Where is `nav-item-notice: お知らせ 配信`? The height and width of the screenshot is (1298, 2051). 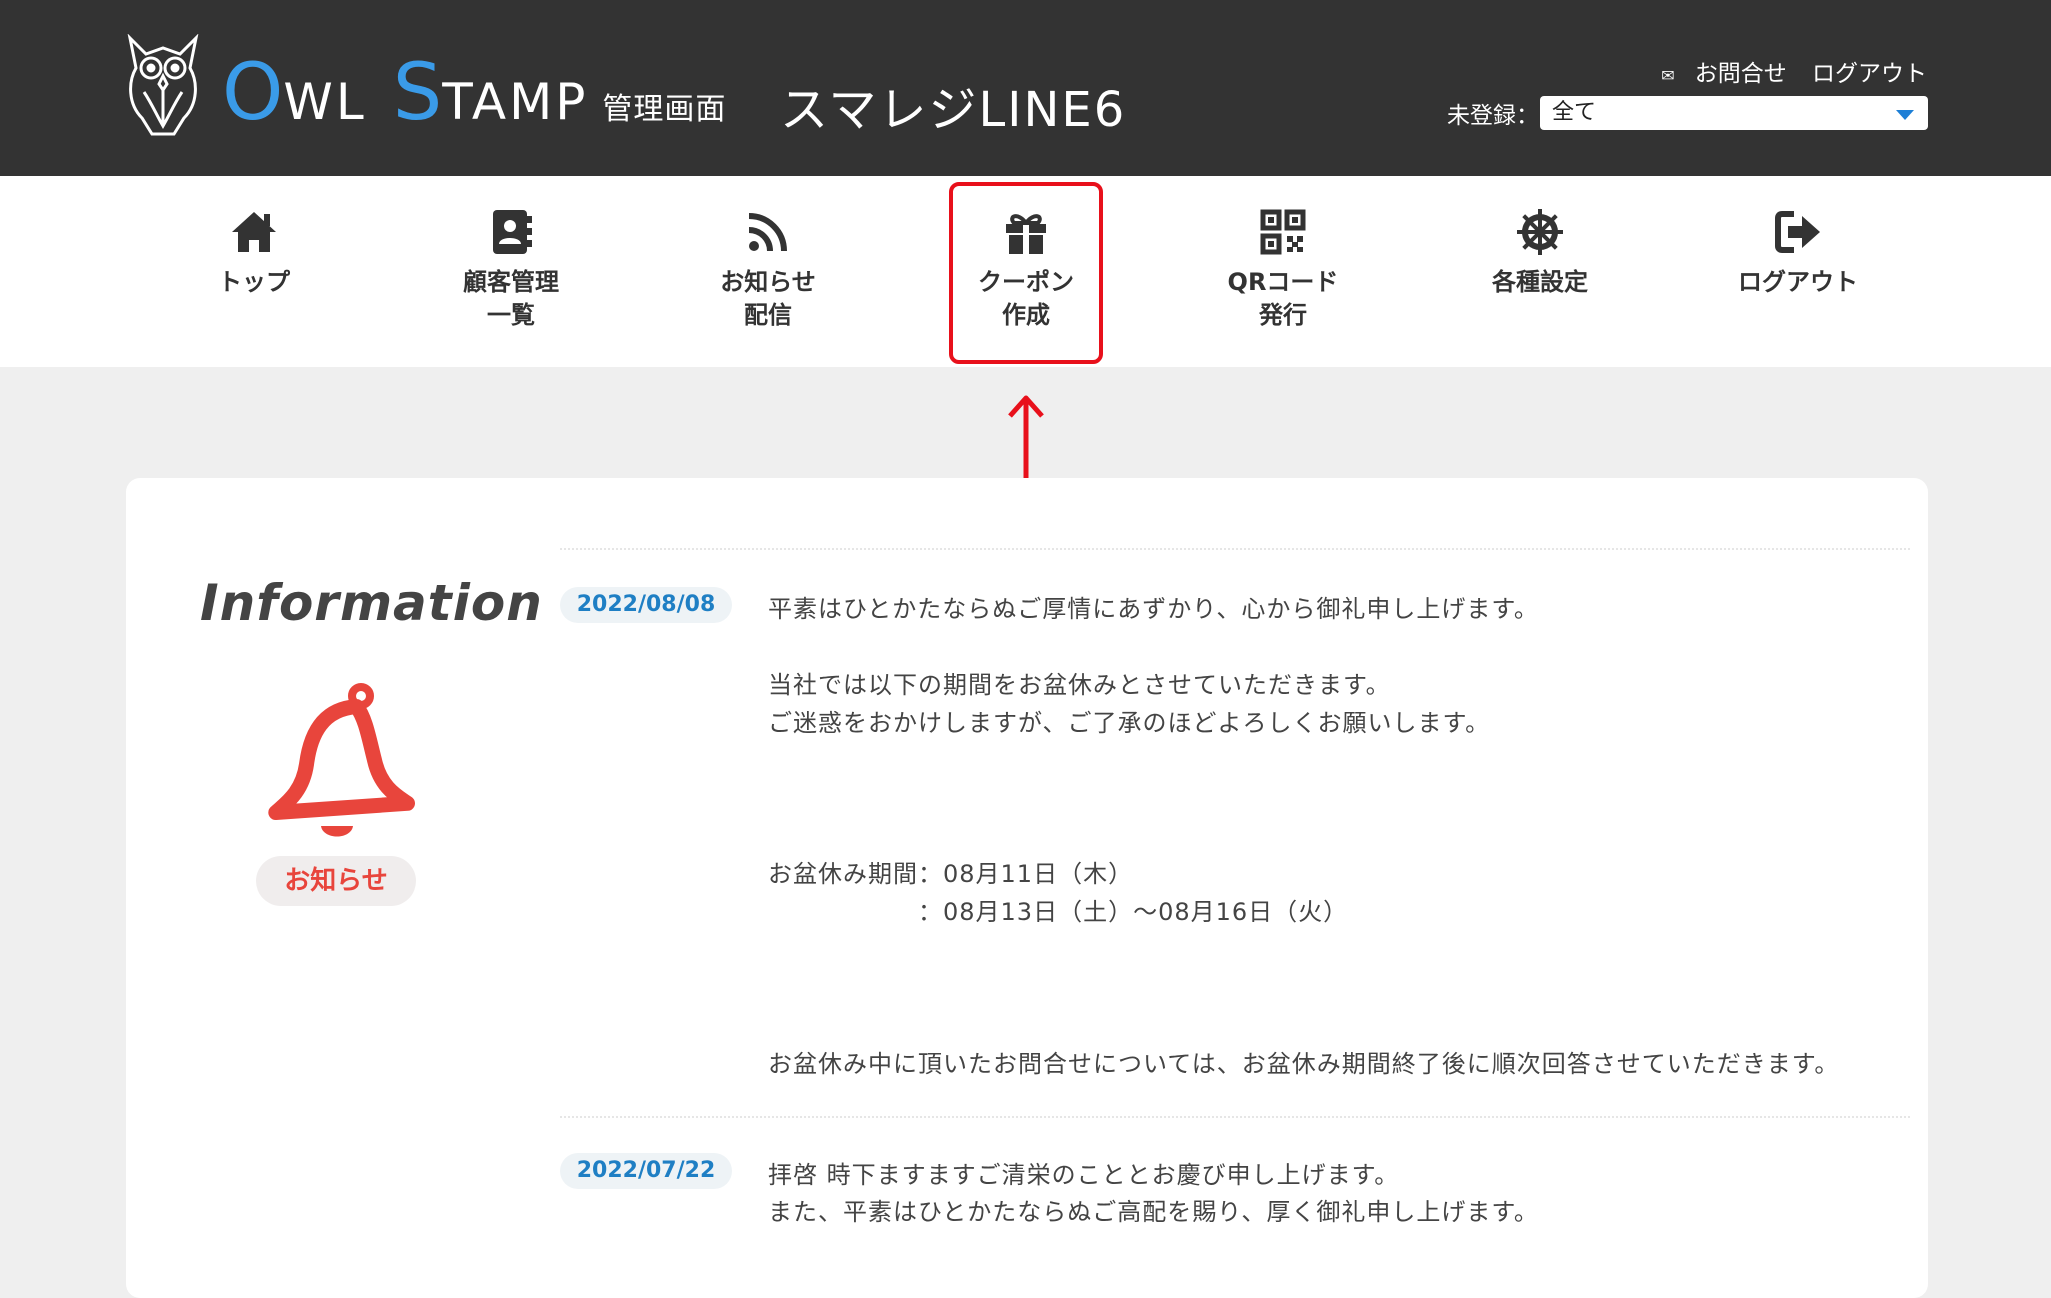 nav-item-notice: お知らせ 配信 is located at coordinates (768, 271).